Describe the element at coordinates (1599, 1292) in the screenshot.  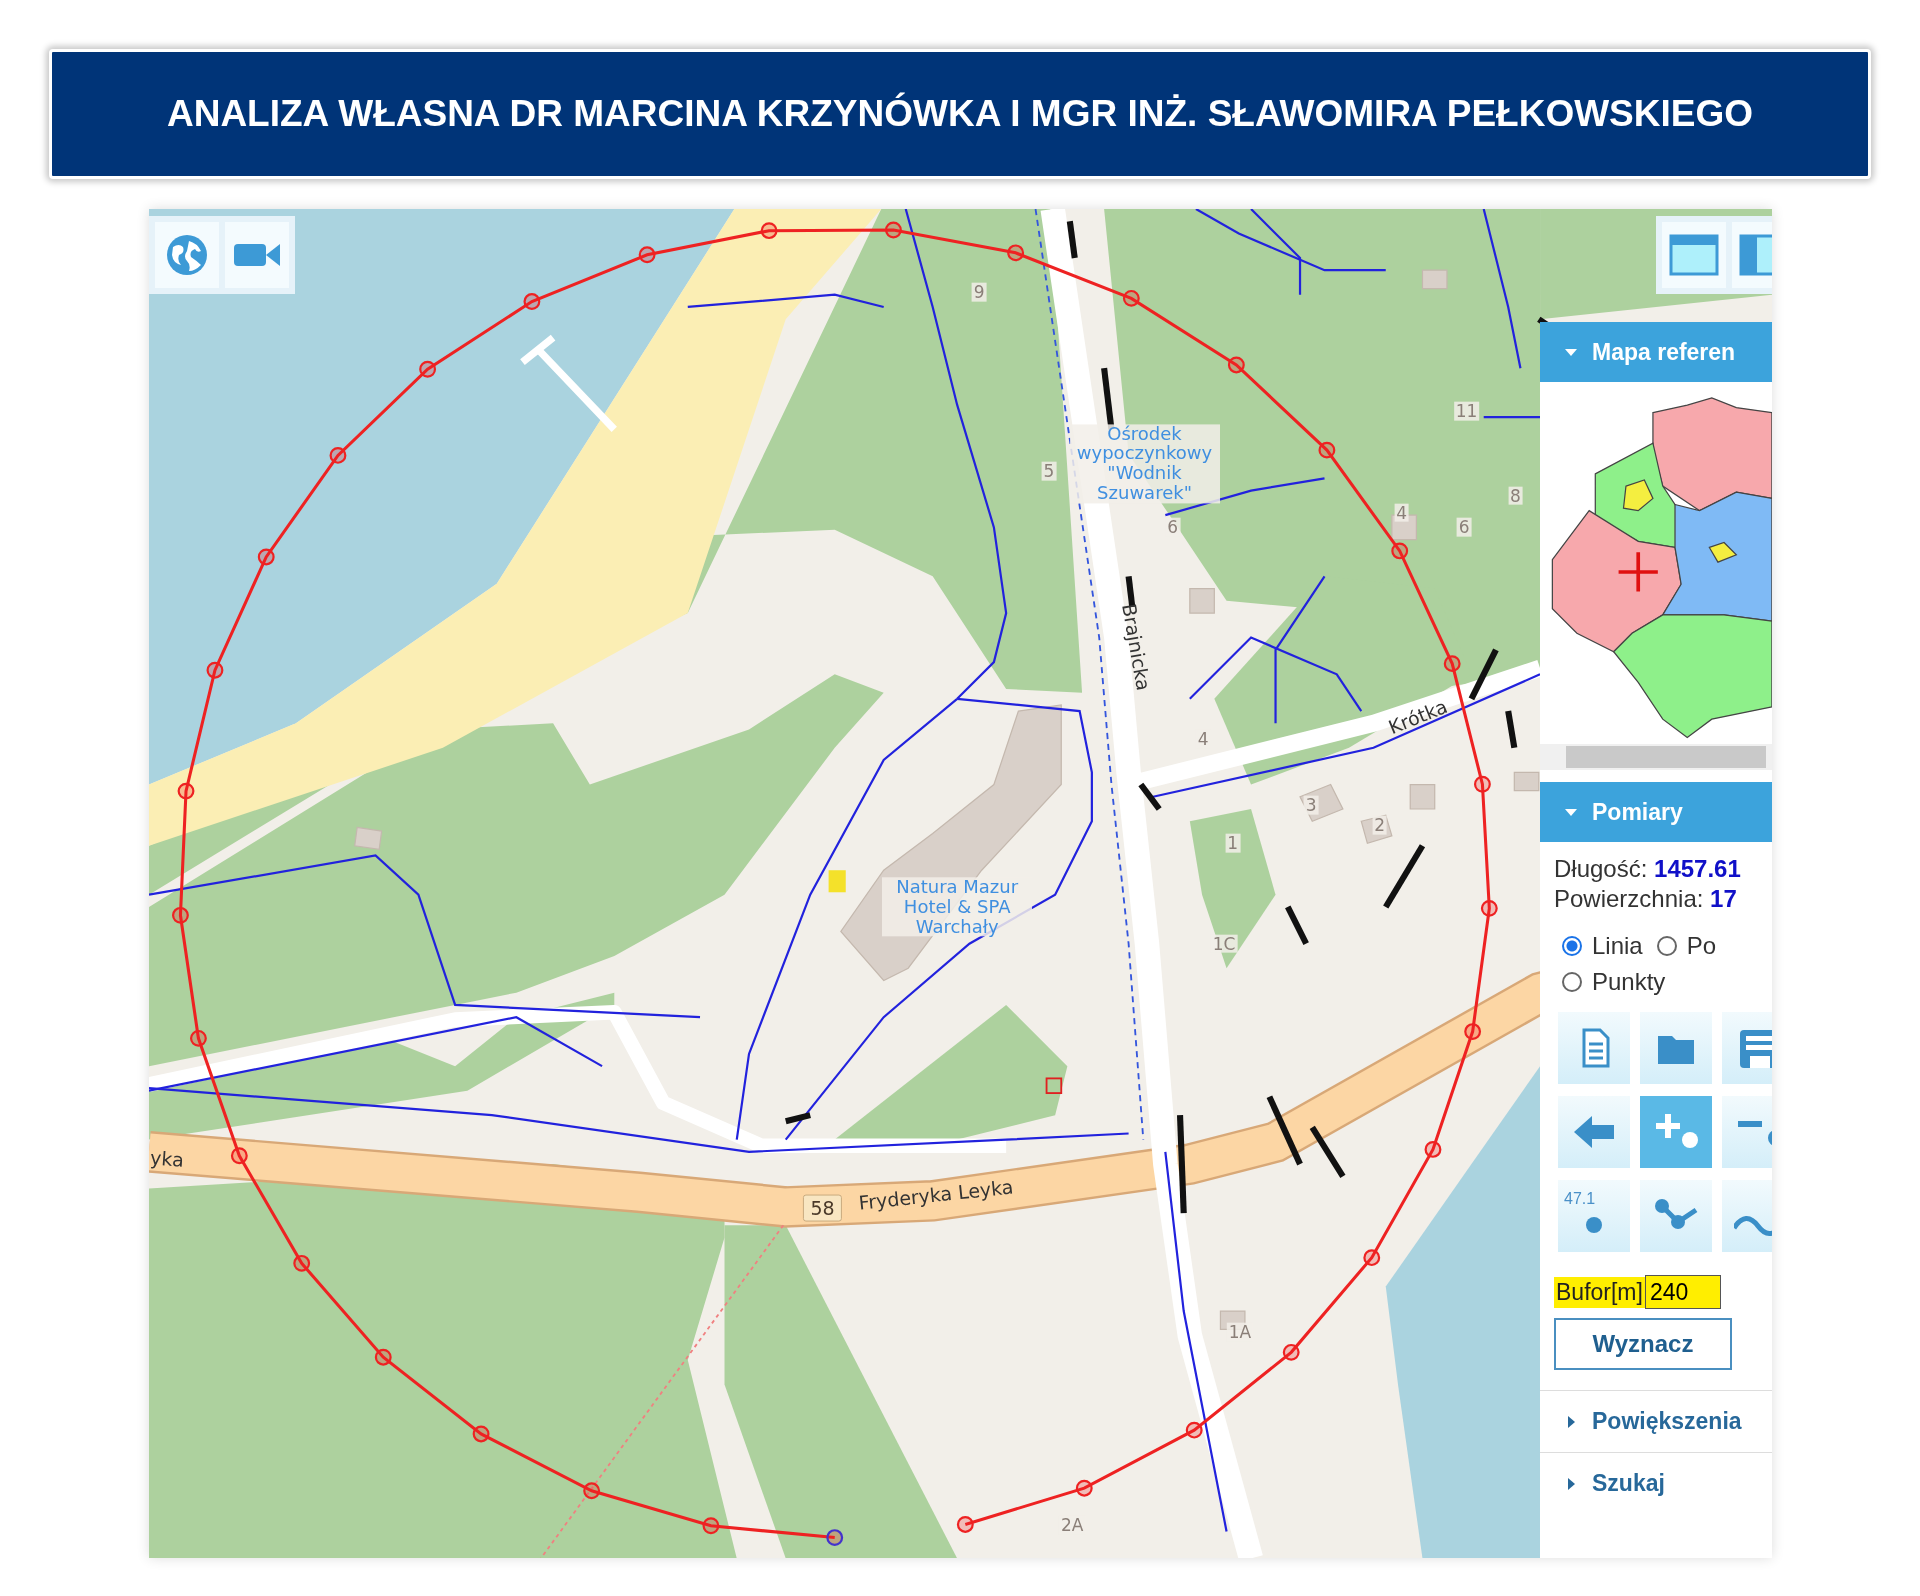
I see `buffer-label: Bufor[m]` at that location.